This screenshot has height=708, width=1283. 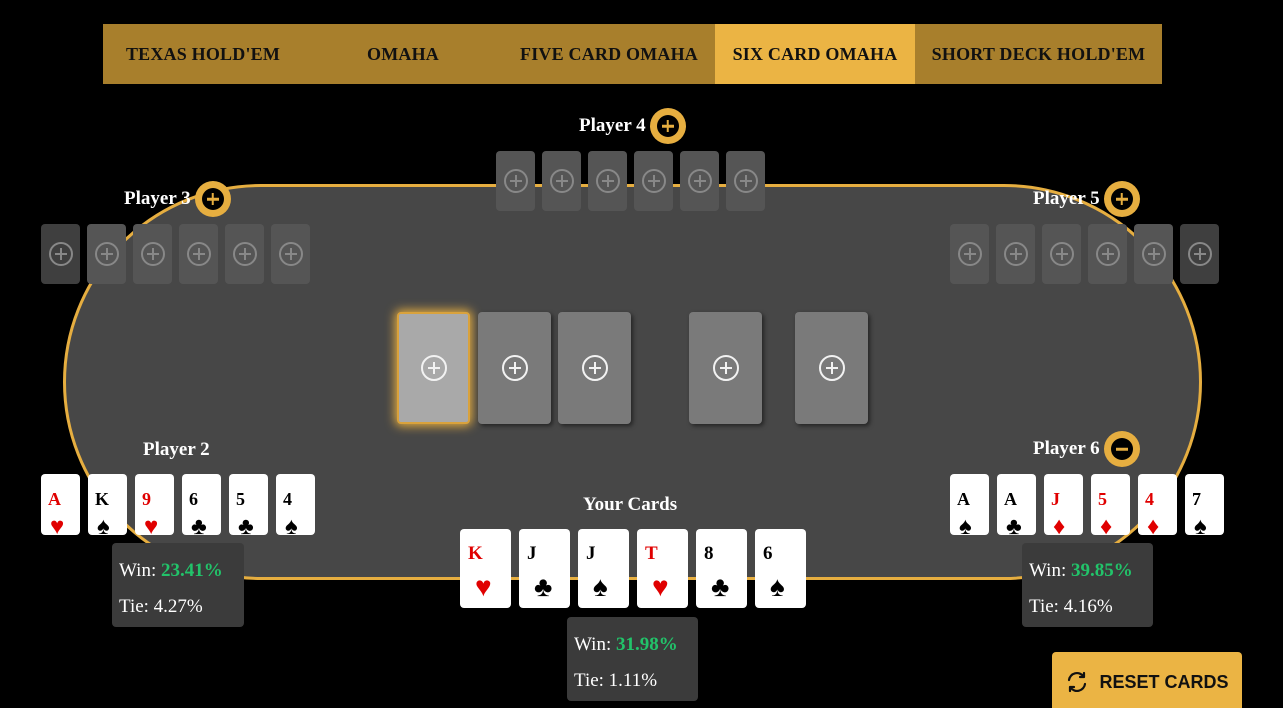 I want to click on player-5-add-button, so click(x=1121, y=199).